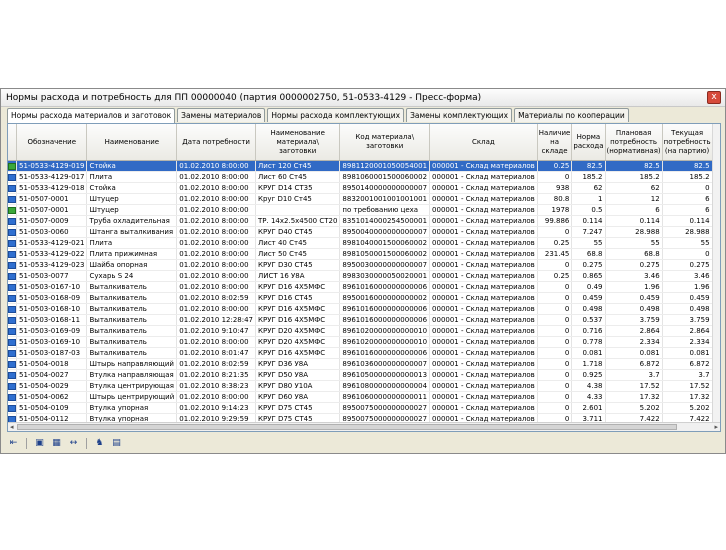 This screenshot has height=550, width=726. What do you see at coordinates (132, 276) in the screenshot?
I see `table-cell: Сухарь S 24` at bounding box center [132, 276].